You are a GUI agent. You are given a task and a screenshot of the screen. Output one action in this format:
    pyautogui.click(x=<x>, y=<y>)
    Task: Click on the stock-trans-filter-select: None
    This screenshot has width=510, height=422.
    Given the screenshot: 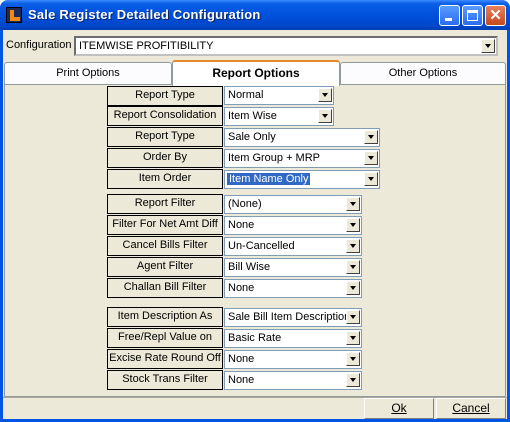 What is the action you would take?
    pyautogui.click(x=293, y=380)
    